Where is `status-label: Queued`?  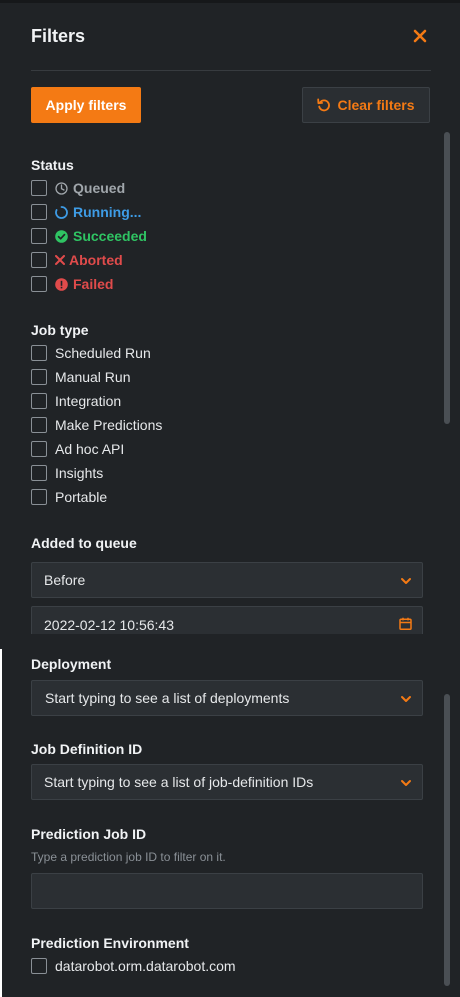 status-label: Queued is located at coordinates (99, 188).